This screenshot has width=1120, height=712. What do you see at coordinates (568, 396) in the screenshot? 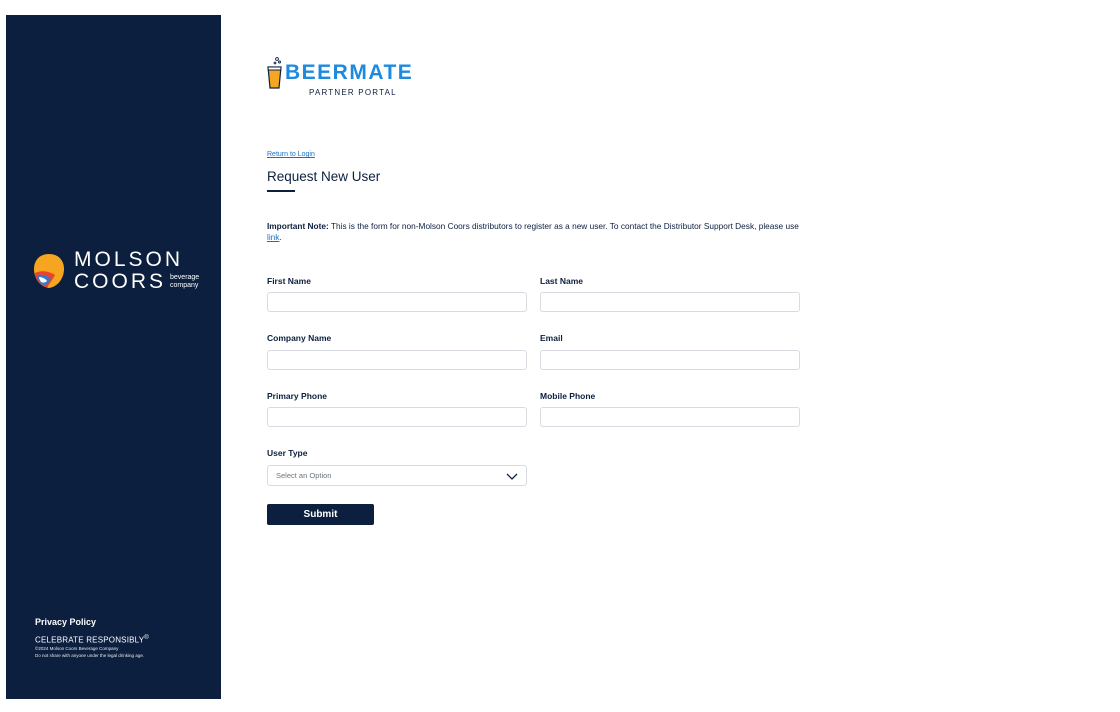
I see `mobile-phone-label: Mobile Phone` at bounding box center [568, 396].